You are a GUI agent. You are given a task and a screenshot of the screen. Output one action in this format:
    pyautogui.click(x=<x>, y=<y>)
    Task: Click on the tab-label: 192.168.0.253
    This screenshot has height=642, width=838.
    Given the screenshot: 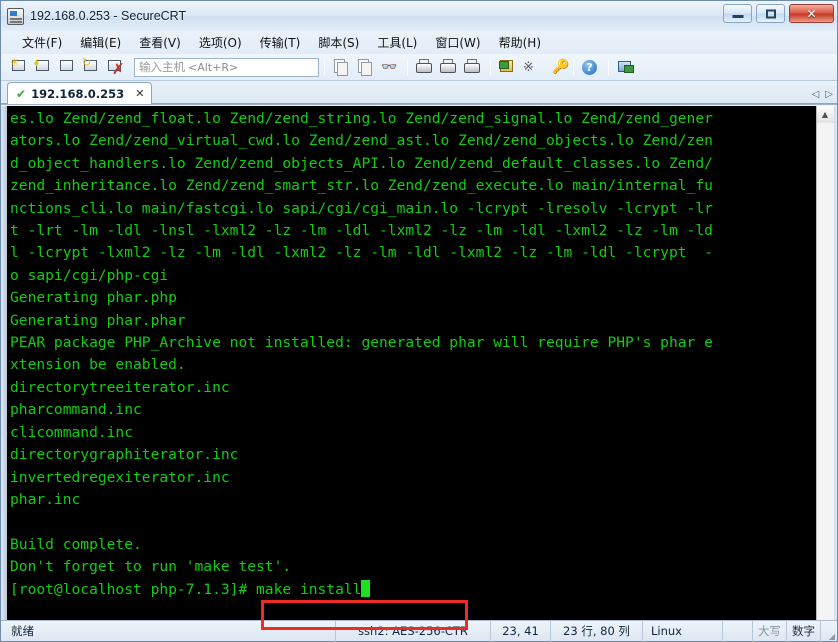 What is the action you would take?
    pyautogui.click(x=78, y=93)
    